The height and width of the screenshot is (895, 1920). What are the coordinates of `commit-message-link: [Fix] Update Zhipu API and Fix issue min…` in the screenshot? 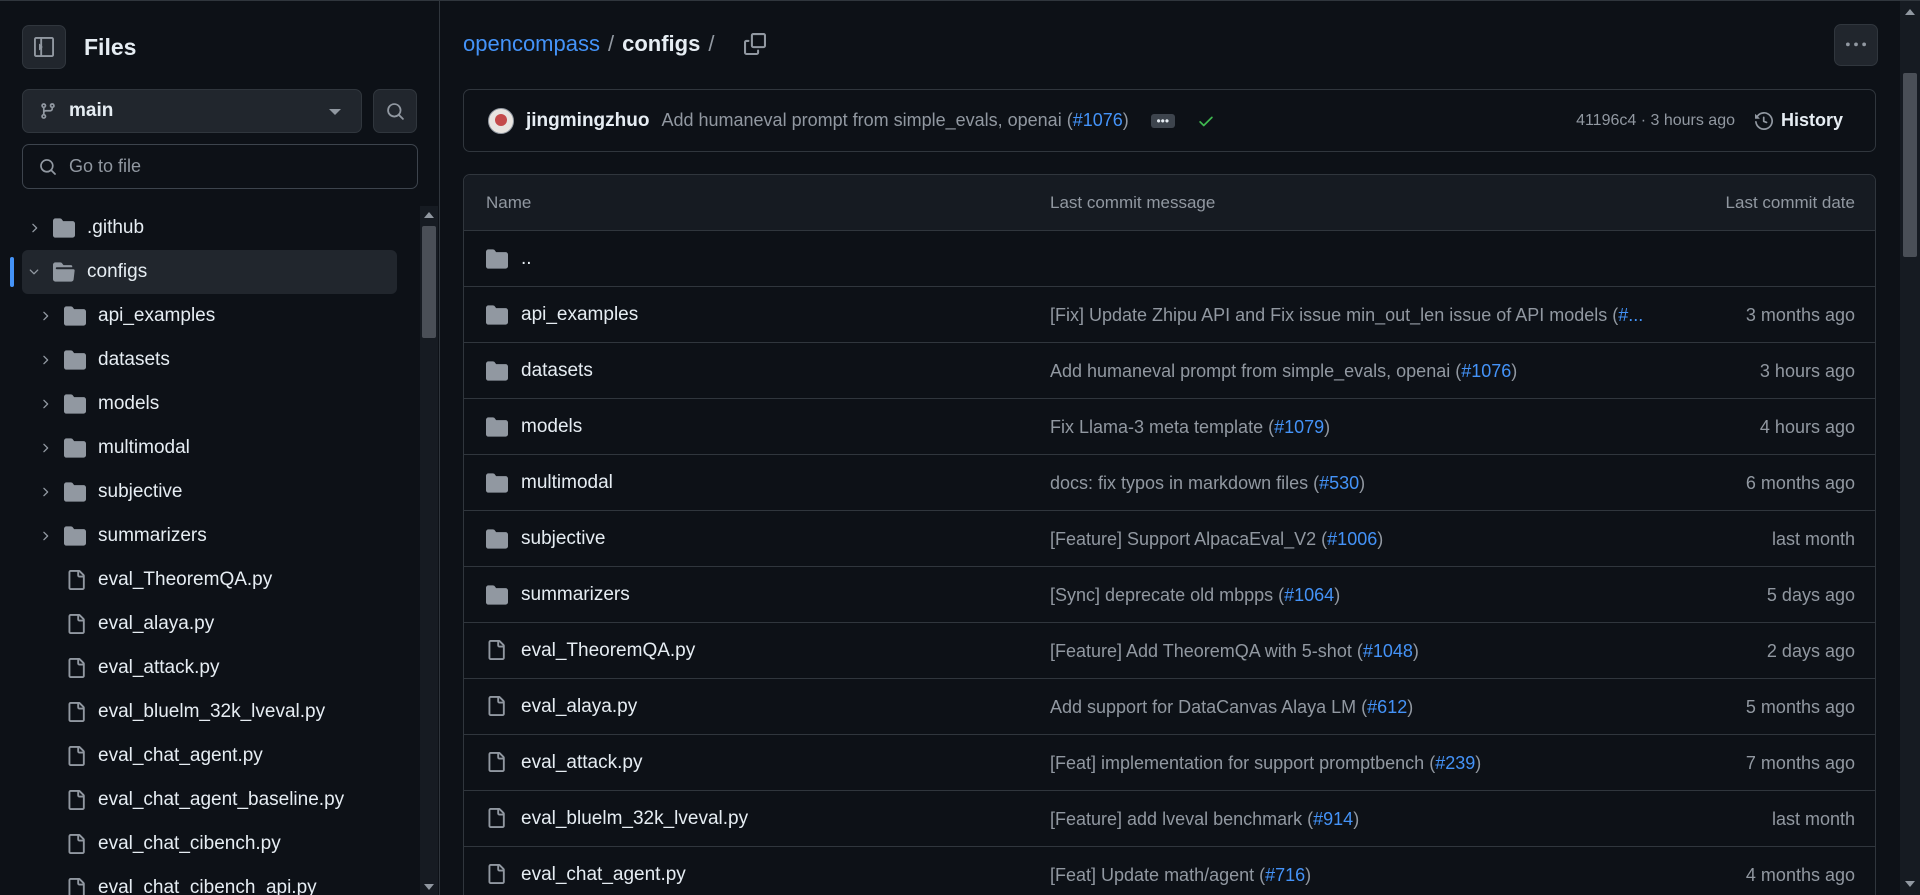 It's located at (1346, 315).